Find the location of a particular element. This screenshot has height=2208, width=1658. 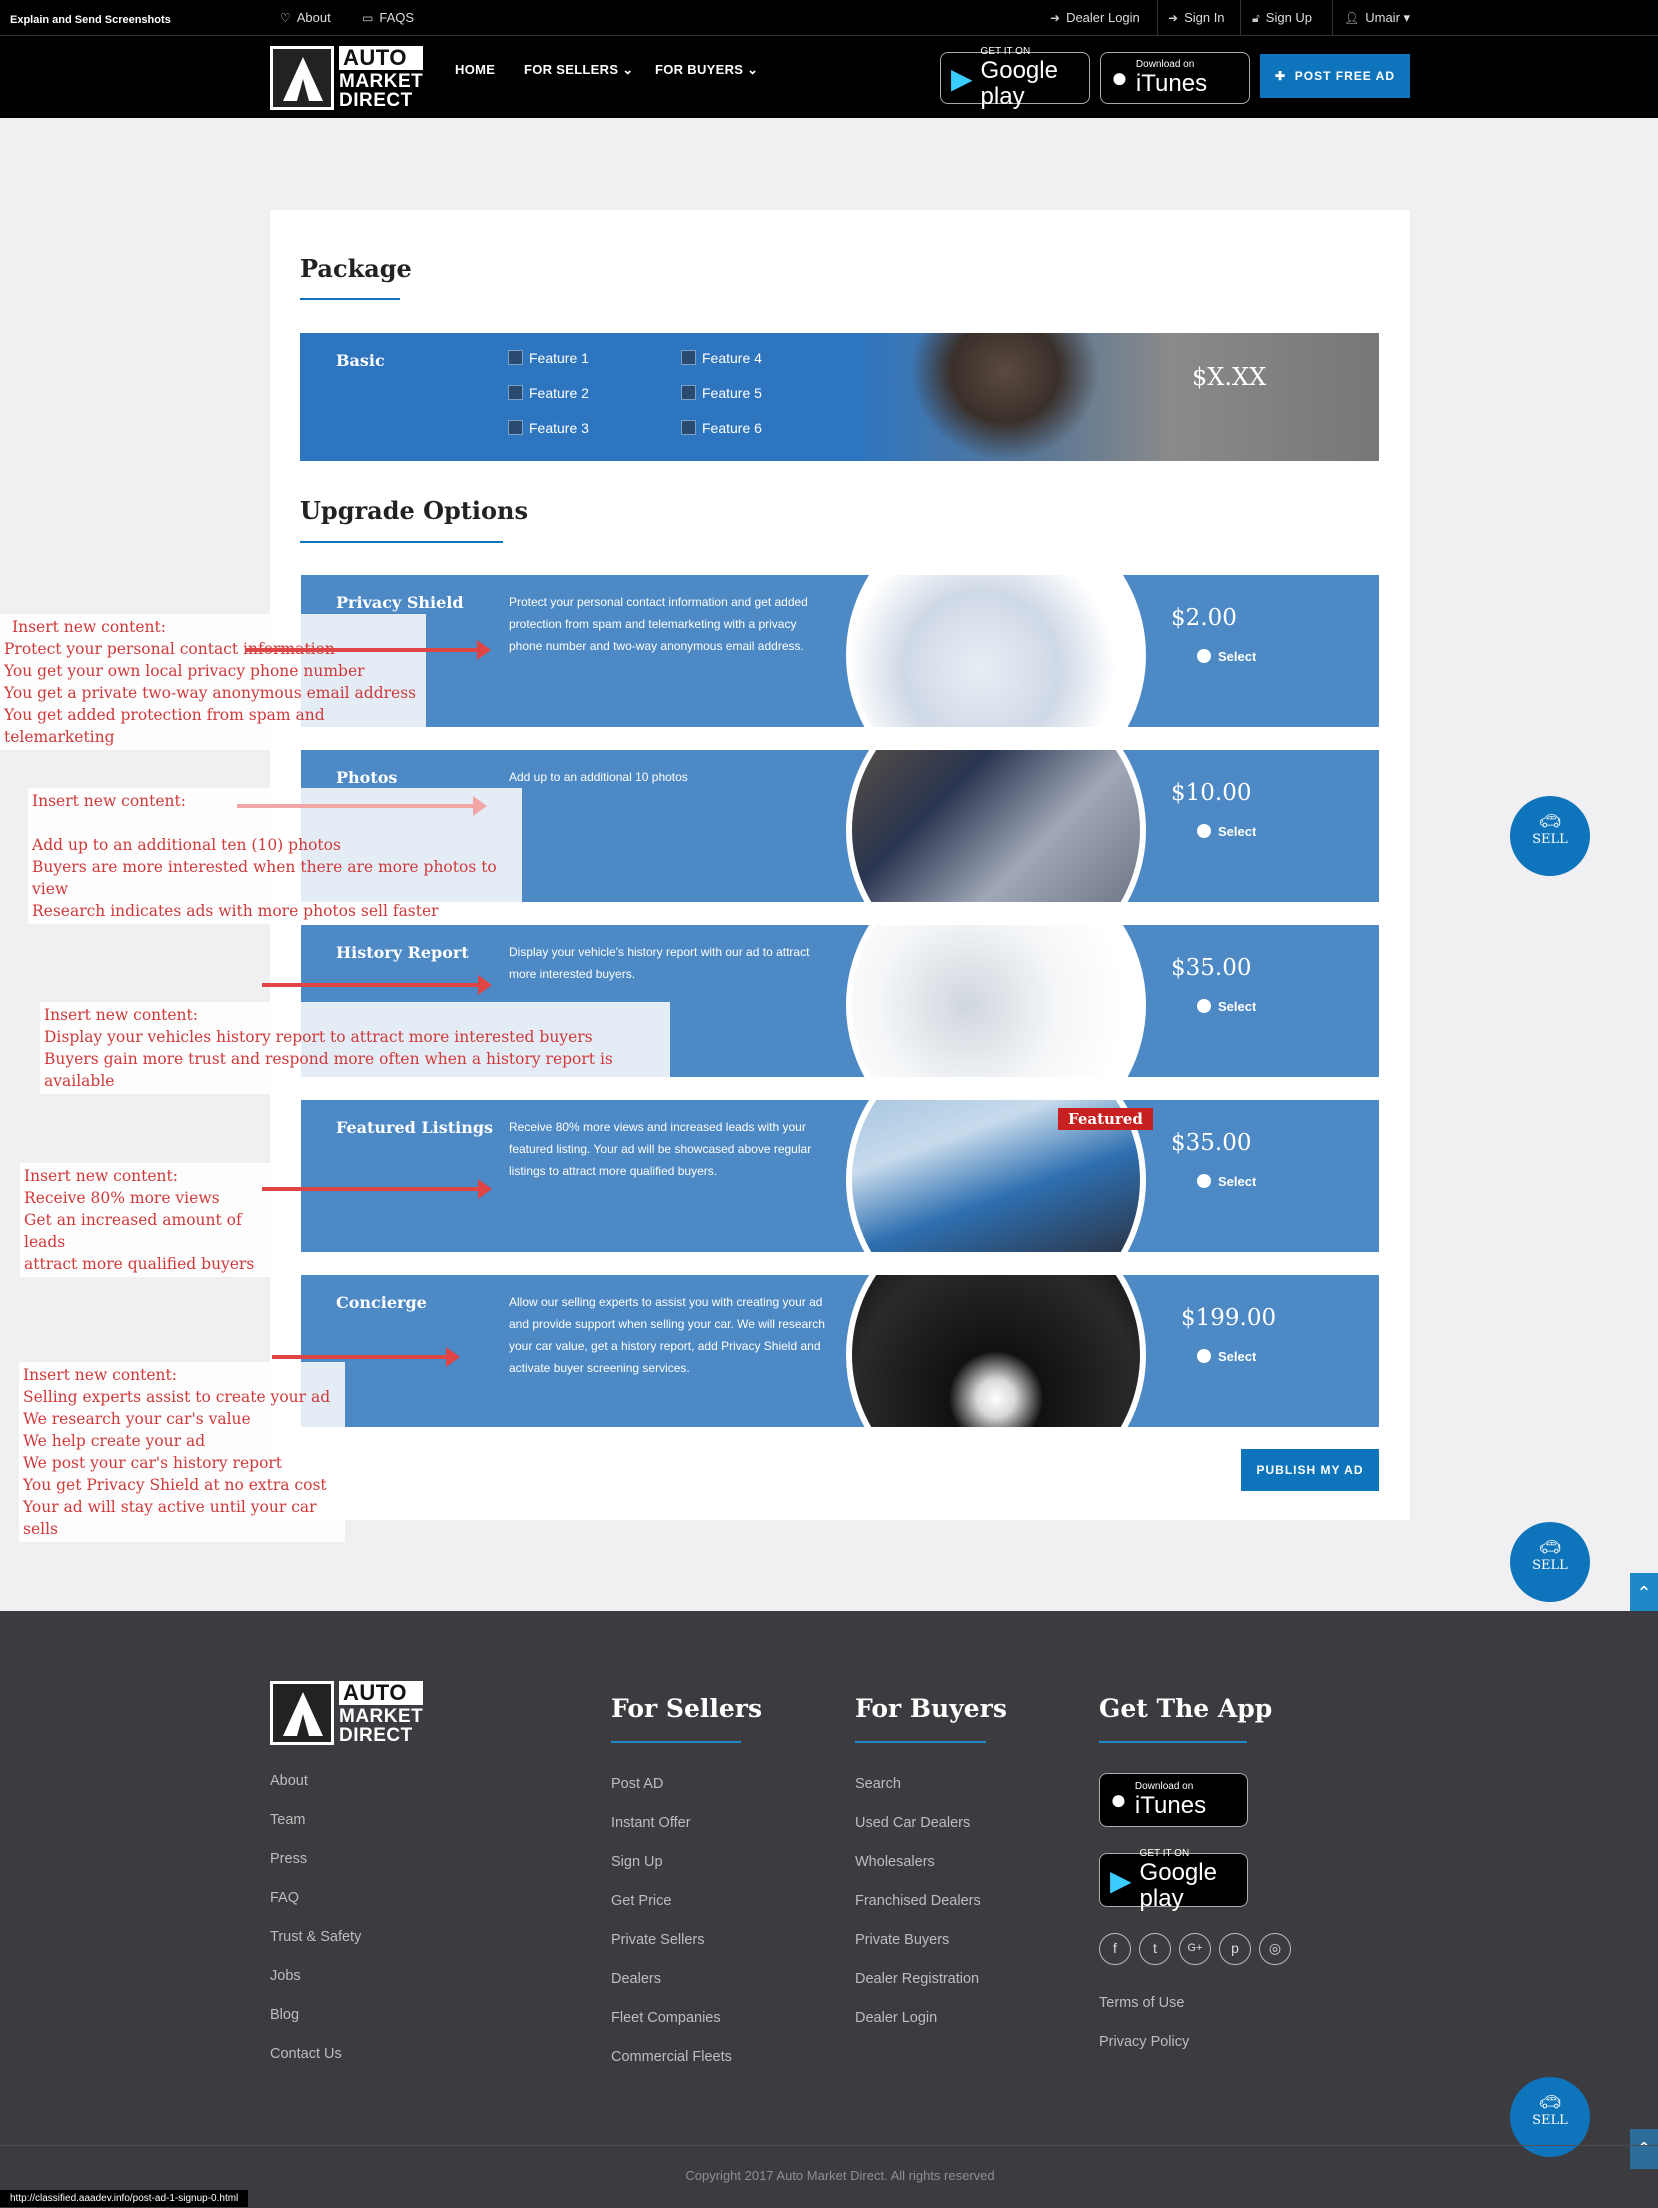

package-name: Basic is located at coordinates (360, 360).